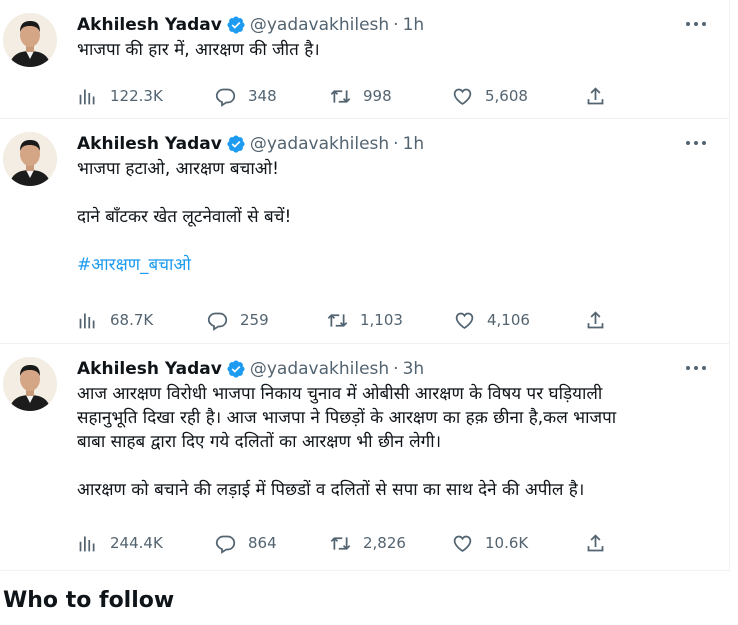 This screenshot has width=738, height=625. Describe the element at coordinates (506, 96) in the screenshot. I see `like-count: 5,608` at that location.